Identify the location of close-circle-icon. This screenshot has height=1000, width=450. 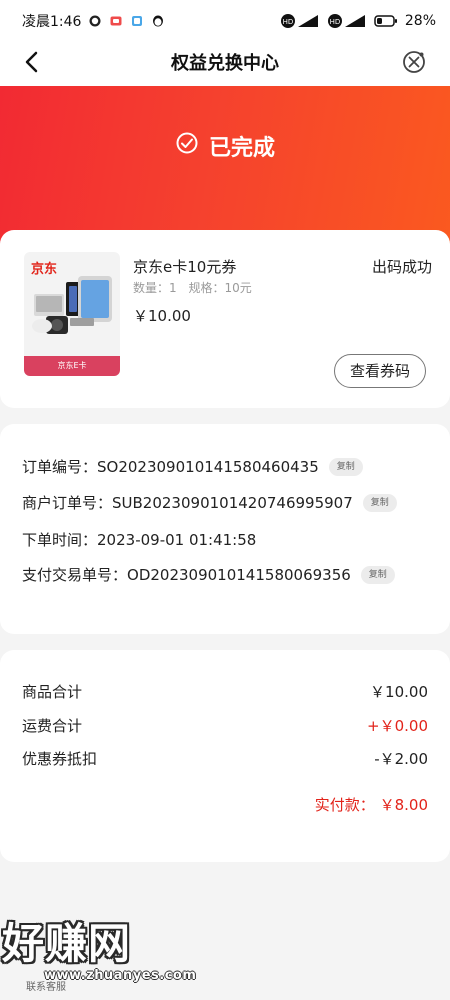
(414, 64).